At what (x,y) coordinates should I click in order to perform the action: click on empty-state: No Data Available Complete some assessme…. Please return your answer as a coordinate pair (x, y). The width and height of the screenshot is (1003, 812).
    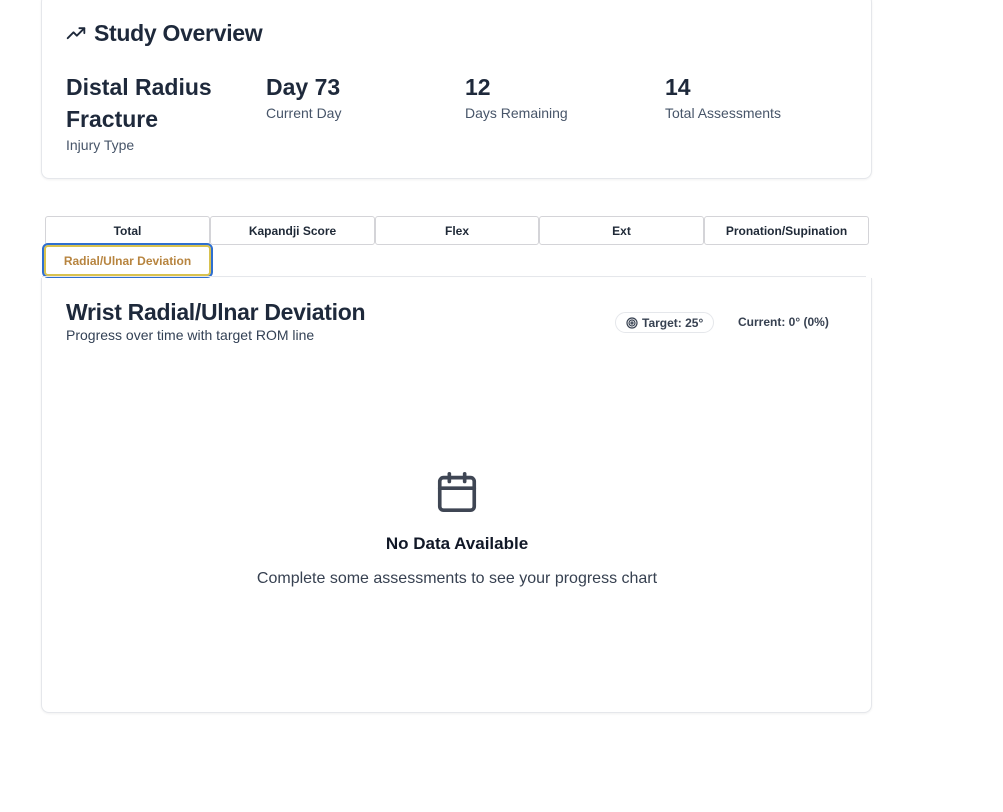
    Looking at the image, I should click on (457, 528).